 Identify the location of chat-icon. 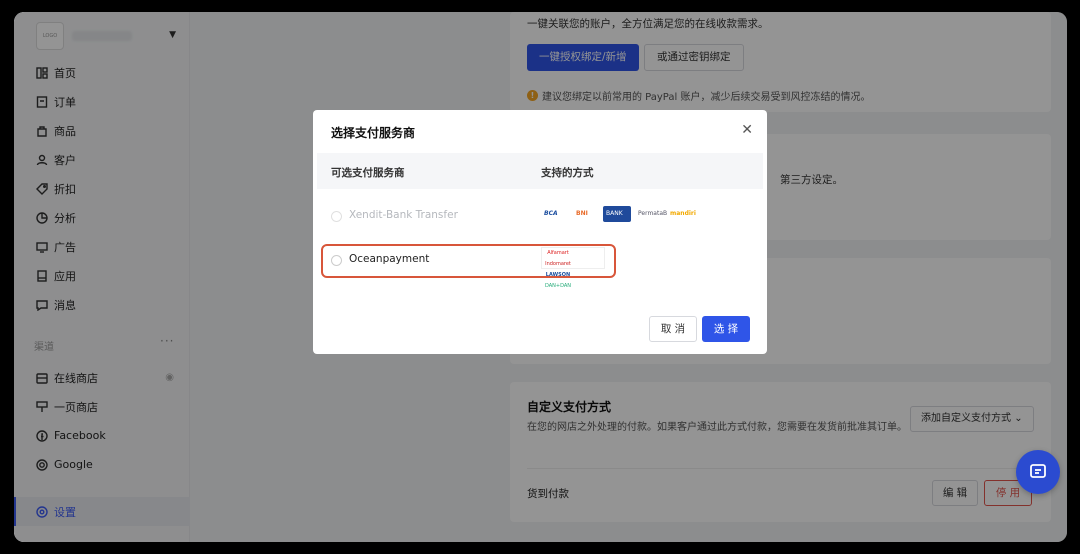
(1038, 471).